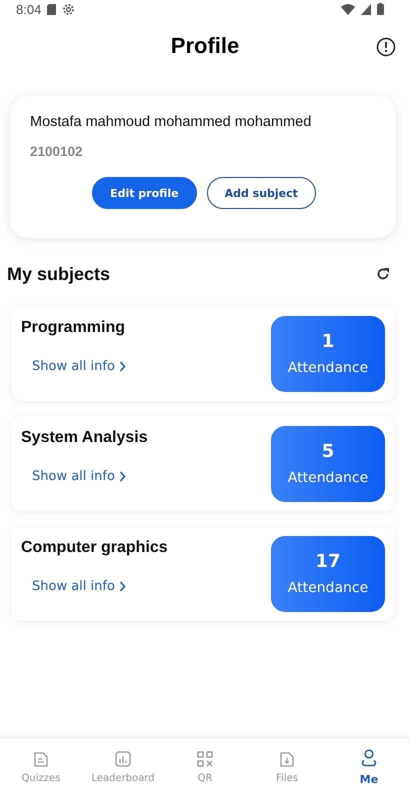  Describe the element at coordinates (328, 451) in the screenshot. I see `attendance-count: 5` at that location.